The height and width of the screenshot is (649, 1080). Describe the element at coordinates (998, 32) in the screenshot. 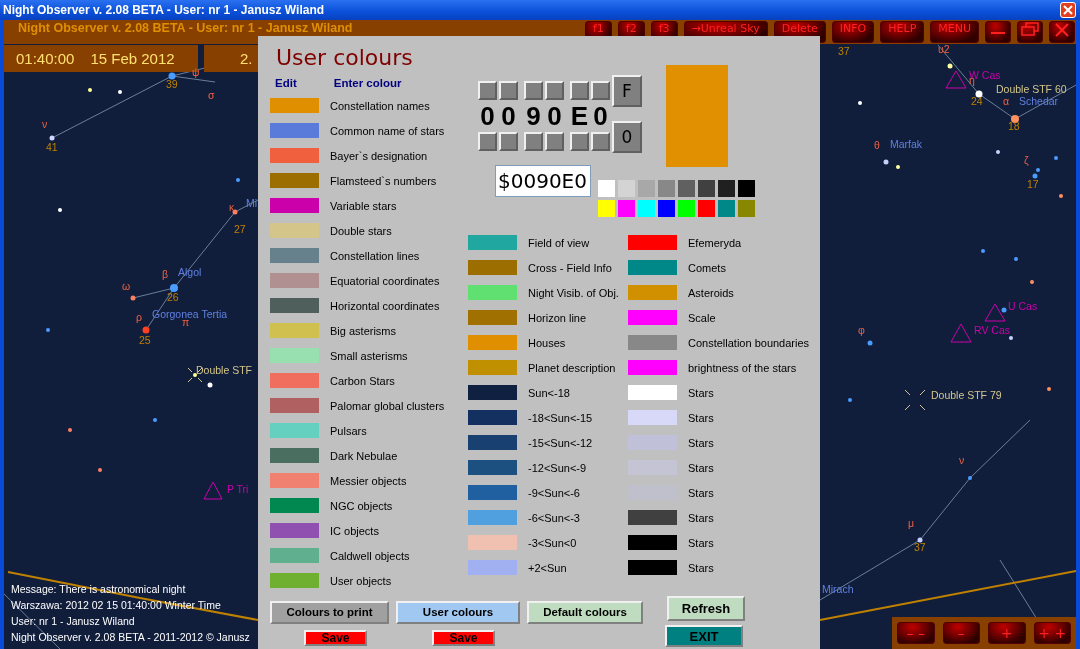

I see `minimize-button` at that location.